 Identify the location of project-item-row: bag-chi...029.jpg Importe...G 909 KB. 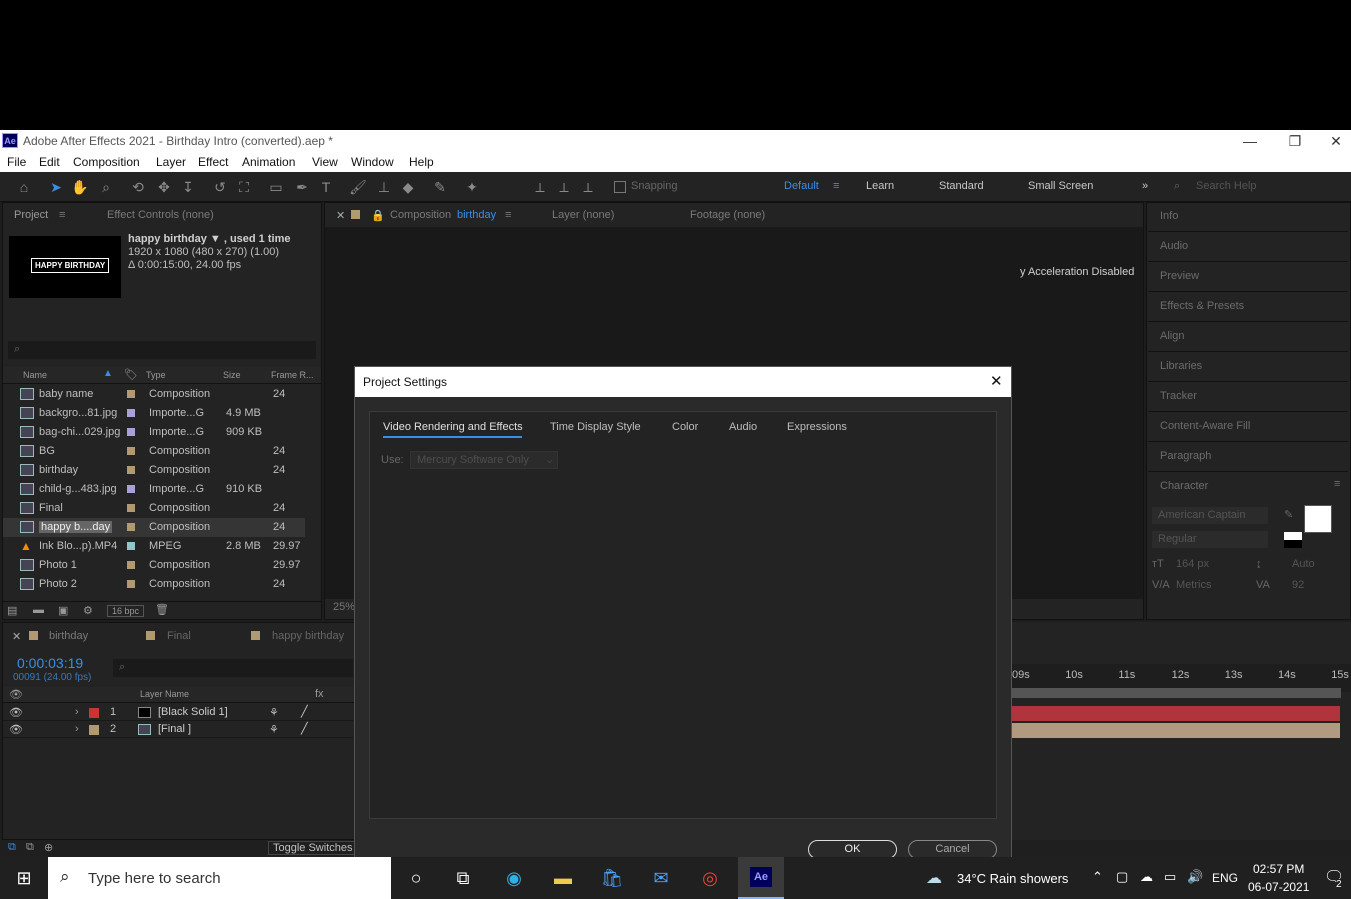
(154, 432).